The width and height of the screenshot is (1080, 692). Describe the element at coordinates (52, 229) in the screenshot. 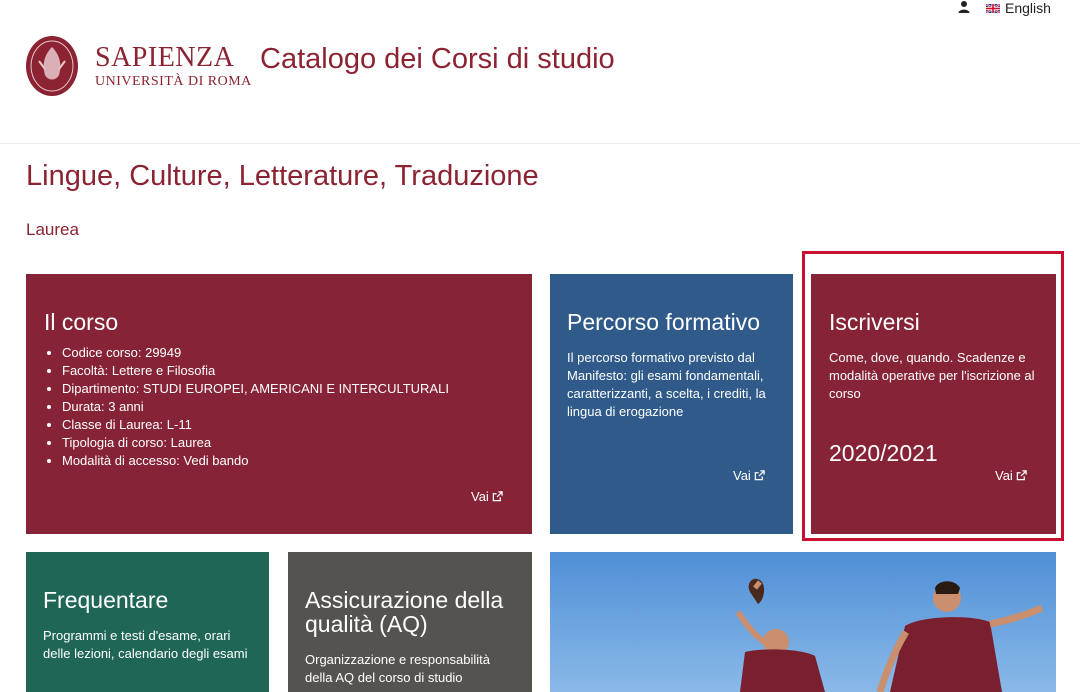

I see `degree-type: Laurea` at that location.